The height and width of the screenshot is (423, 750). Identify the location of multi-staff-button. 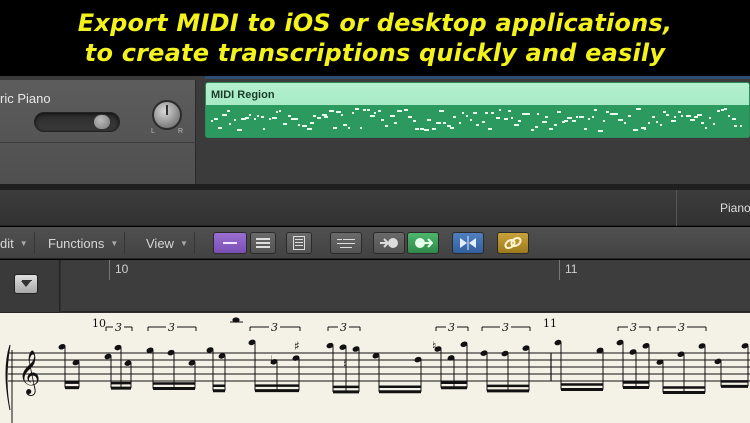
(263, 243).